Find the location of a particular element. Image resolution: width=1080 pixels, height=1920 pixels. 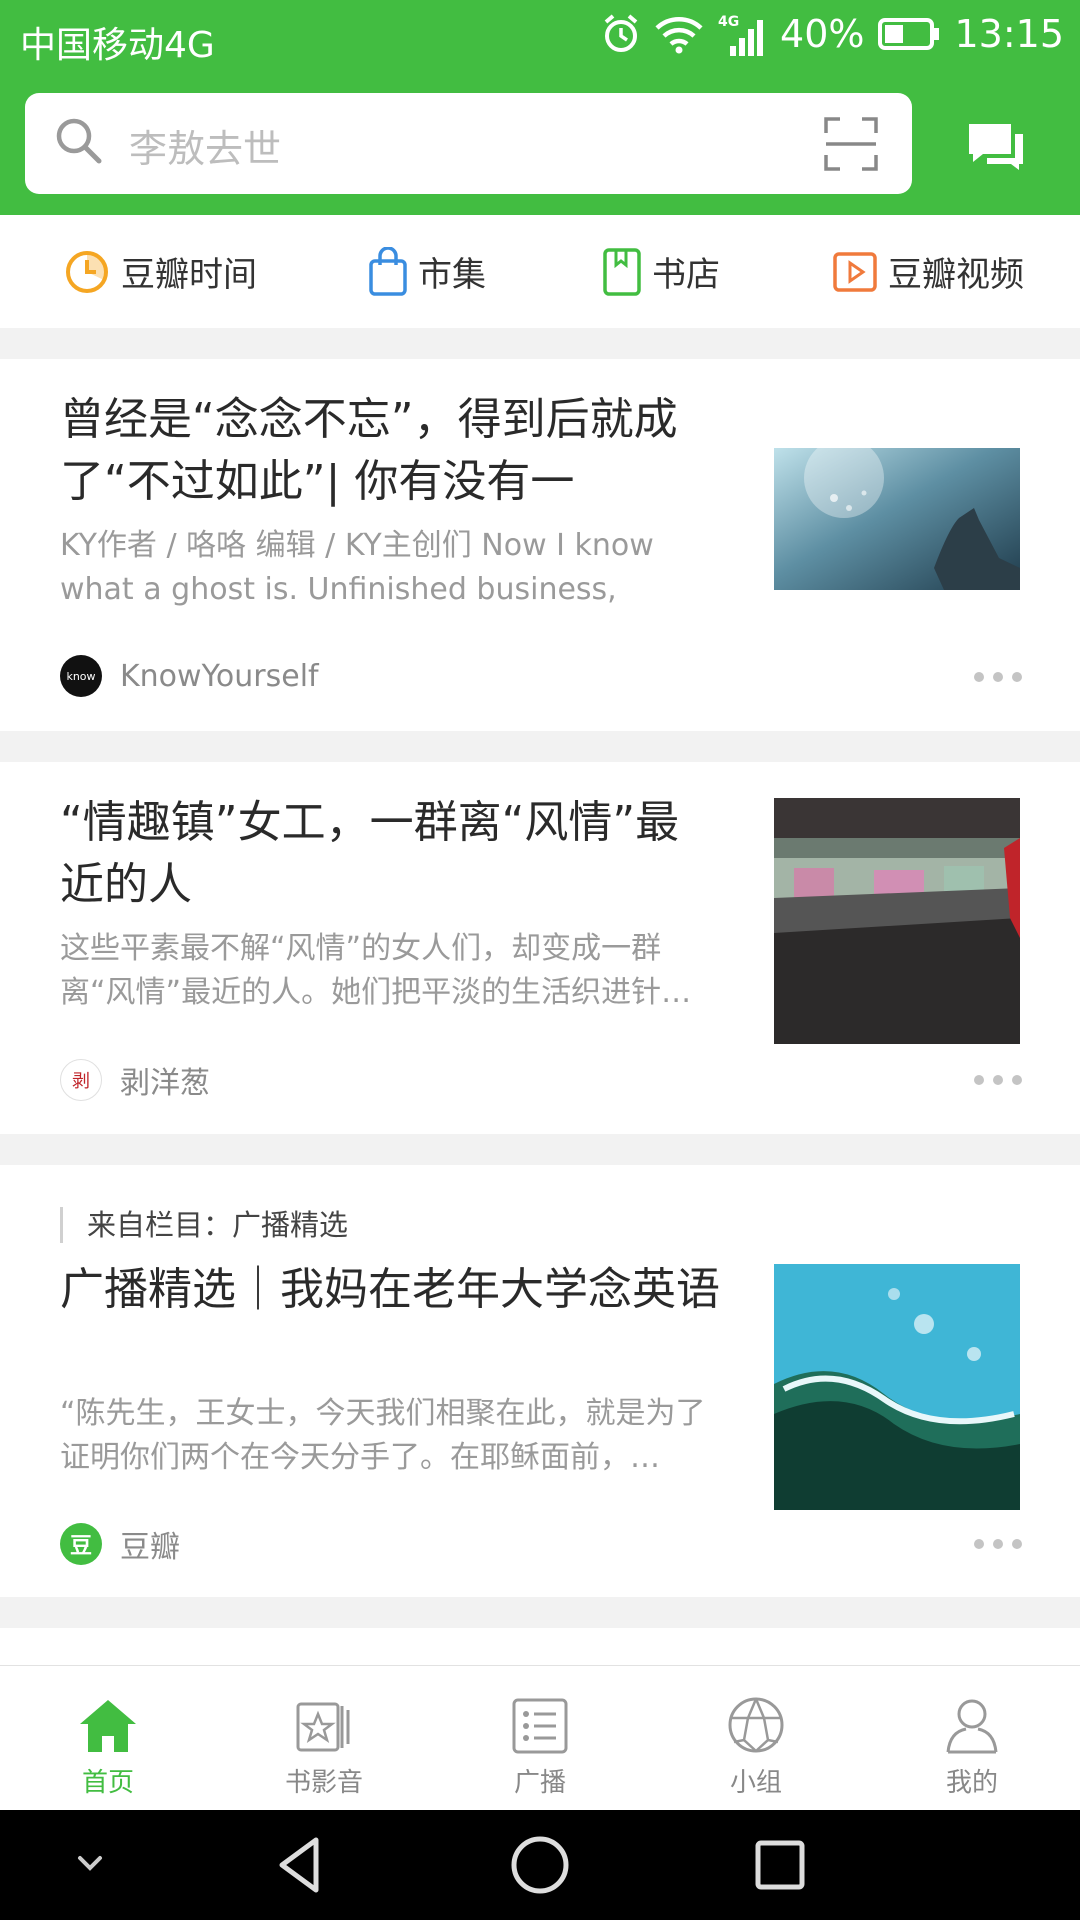

quicknav-douban-time: 豆瓣时间 is located at coordinates (160, 271).